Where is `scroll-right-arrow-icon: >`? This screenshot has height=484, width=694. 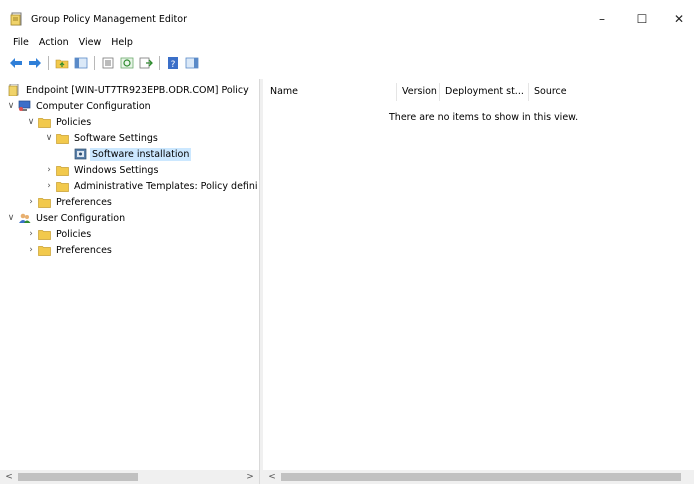 scroll-right-arrow-icon: > is located at coordinates (250, 477).